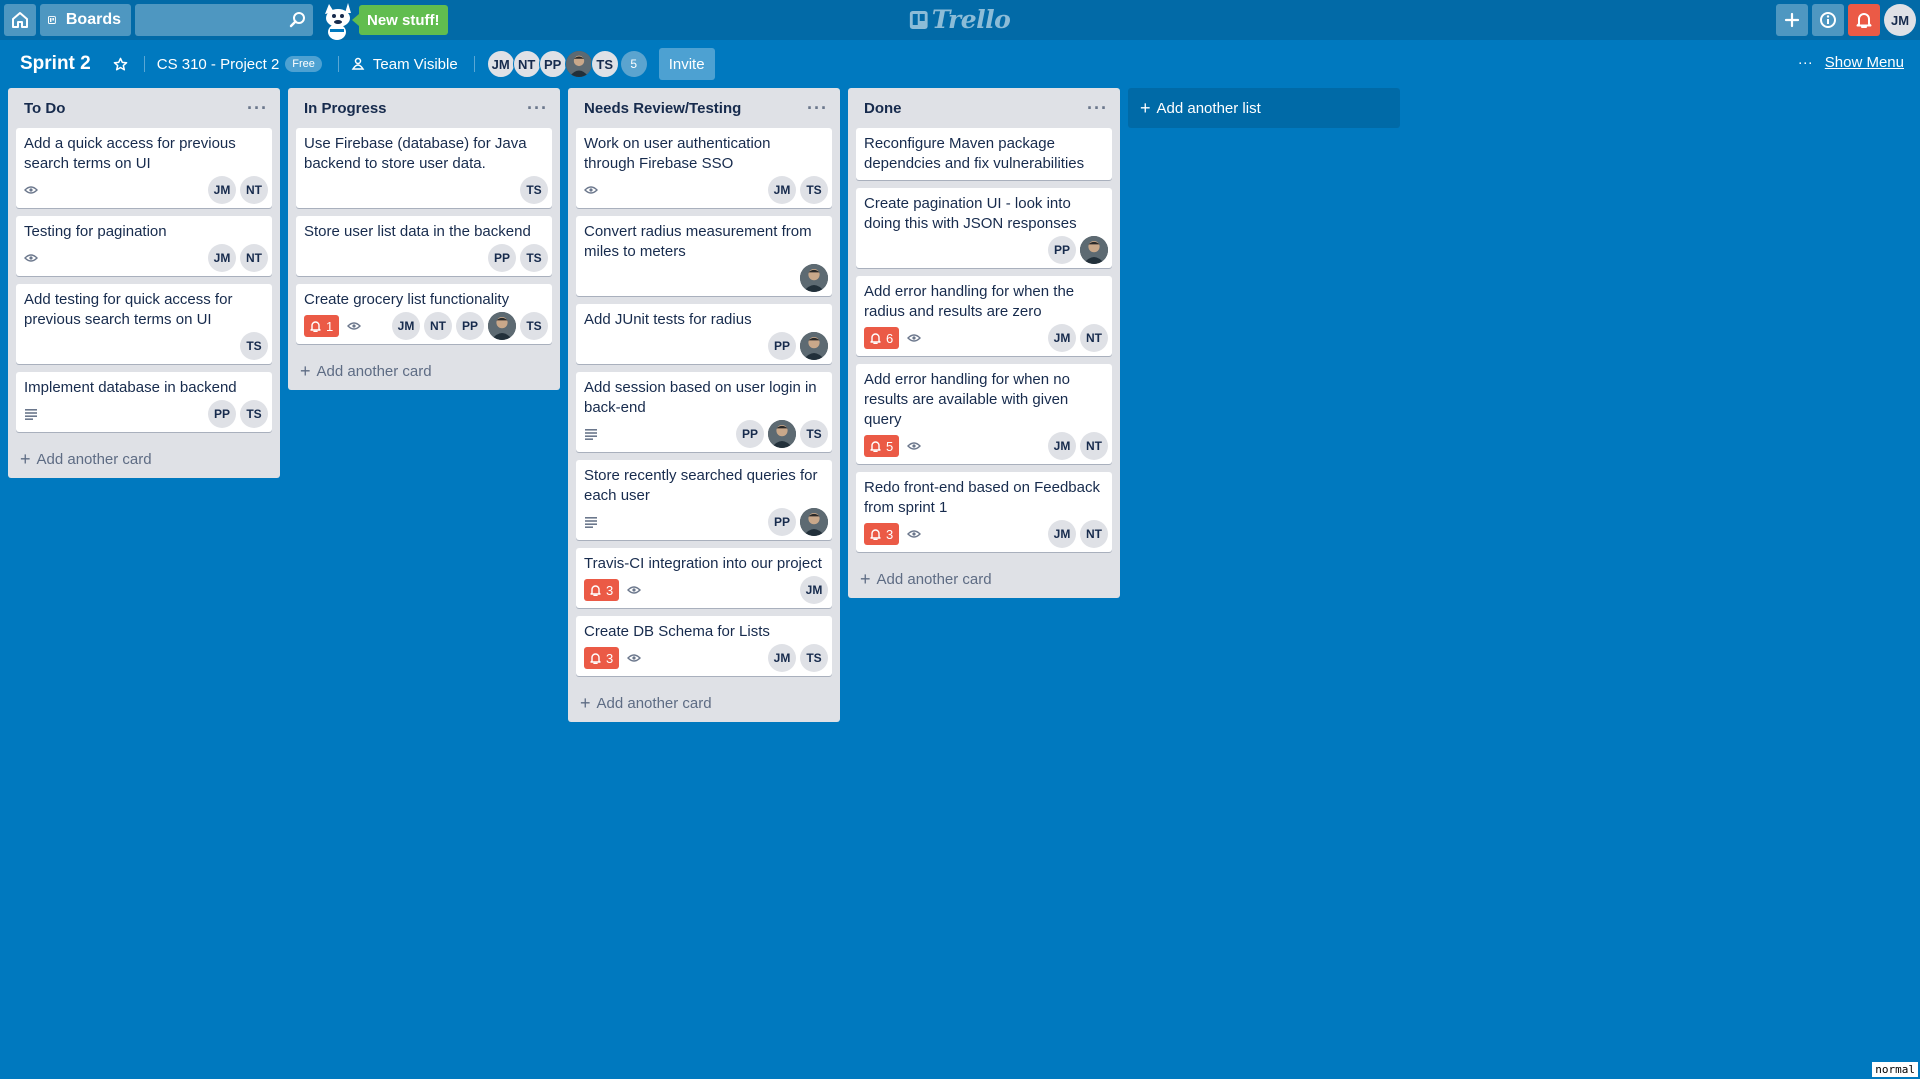  What do you see at coordinates (633, 64) in the screenshot?
I see `more-members-count: 5` at bounding box center [633, 64].